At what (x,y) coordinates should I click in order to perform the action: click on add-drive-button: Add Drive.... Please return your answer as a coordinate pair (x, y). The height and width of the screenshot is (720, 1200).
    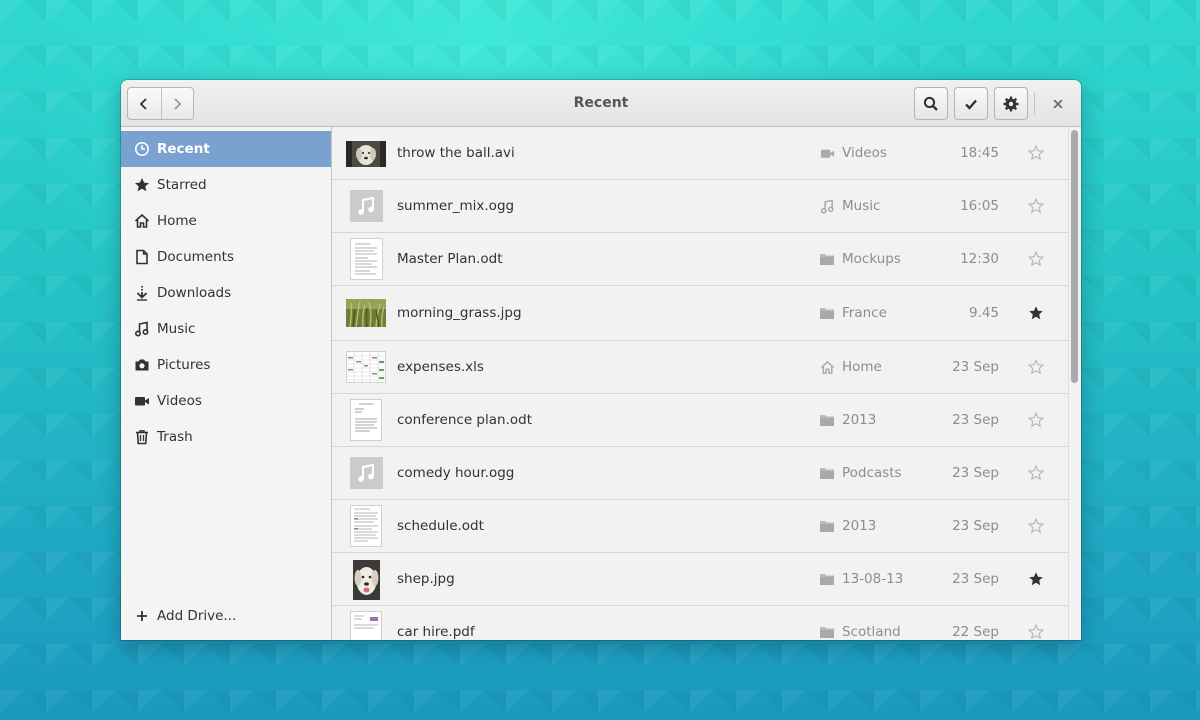
    Looking at the image, I should click on (226, 616).